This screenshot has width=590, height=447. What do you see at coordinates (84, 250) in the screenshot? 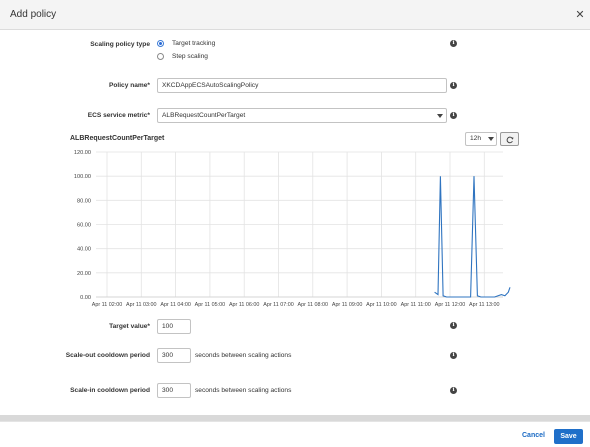
I see `y-tick-label: 40.00` at bounding box center [84, 250].